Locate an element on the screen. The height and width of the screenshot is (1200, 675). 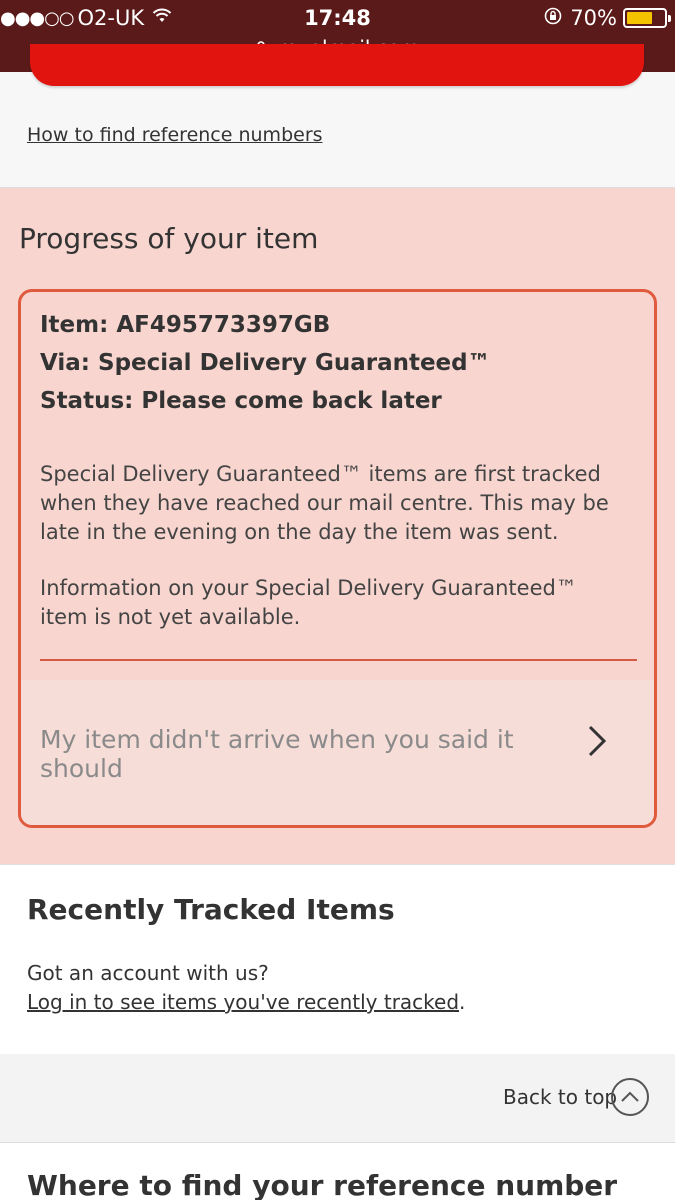
recently-tracked-title: Recently Tracked Items is located at coordinates (211, 909).